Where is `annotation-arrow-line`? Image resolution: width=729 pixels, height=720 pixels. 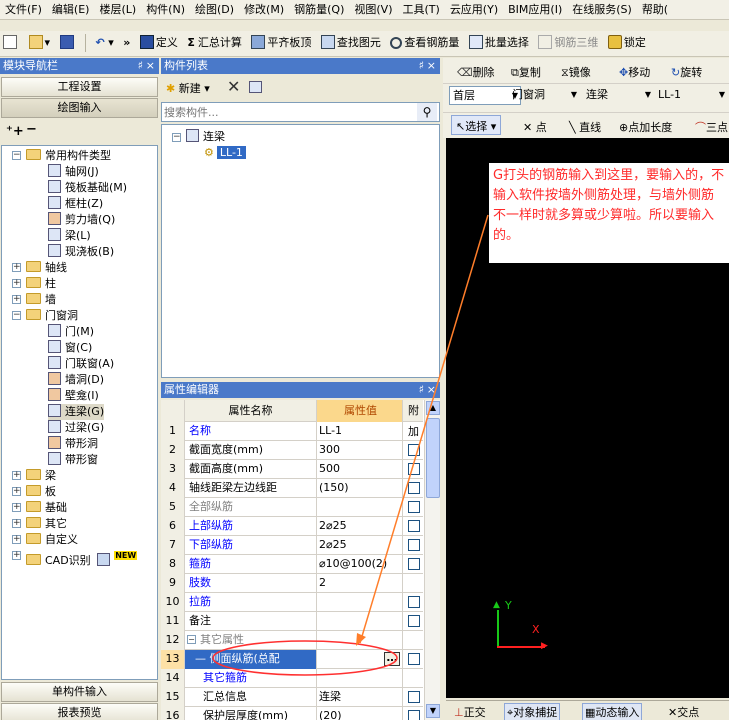 annotation-arrow-line is located at coordinates (424, 429).